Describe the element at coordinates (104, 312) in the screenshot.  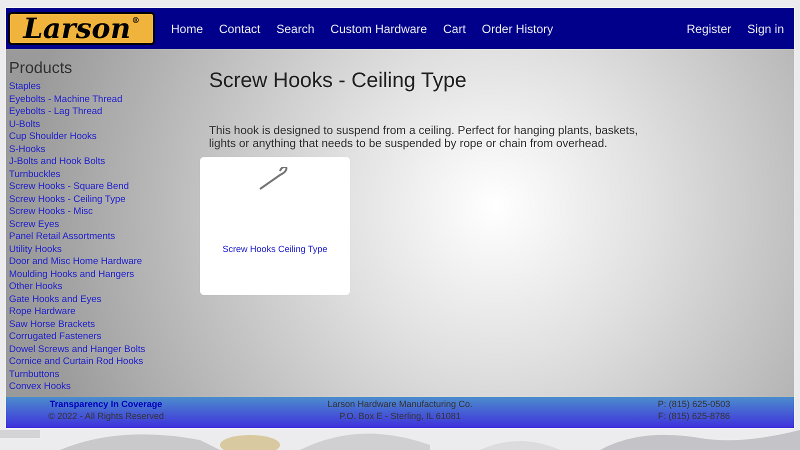
I see `product-category-link: Rope Hardware` at that location.